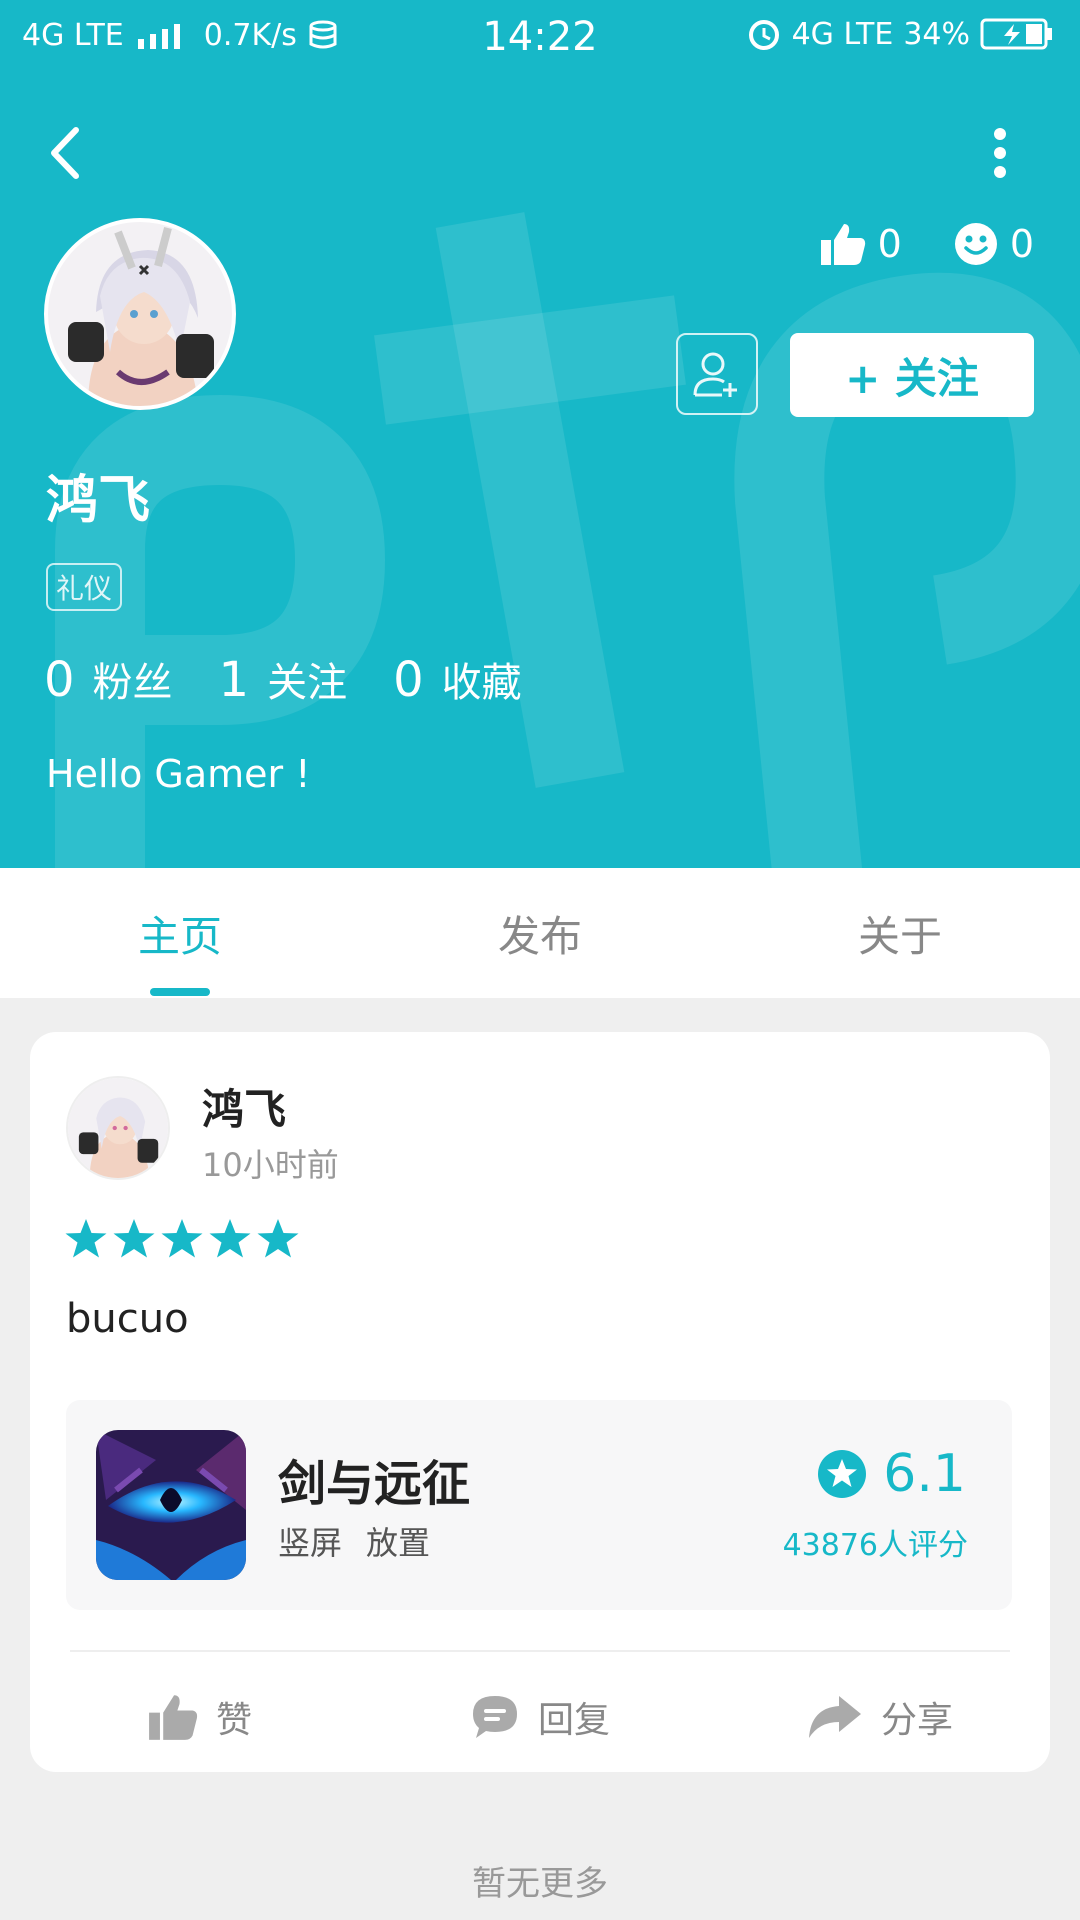  Describe the element at coordinates (891, 1474) in the screenshot. I see `game-rating: 6.1` at that location.